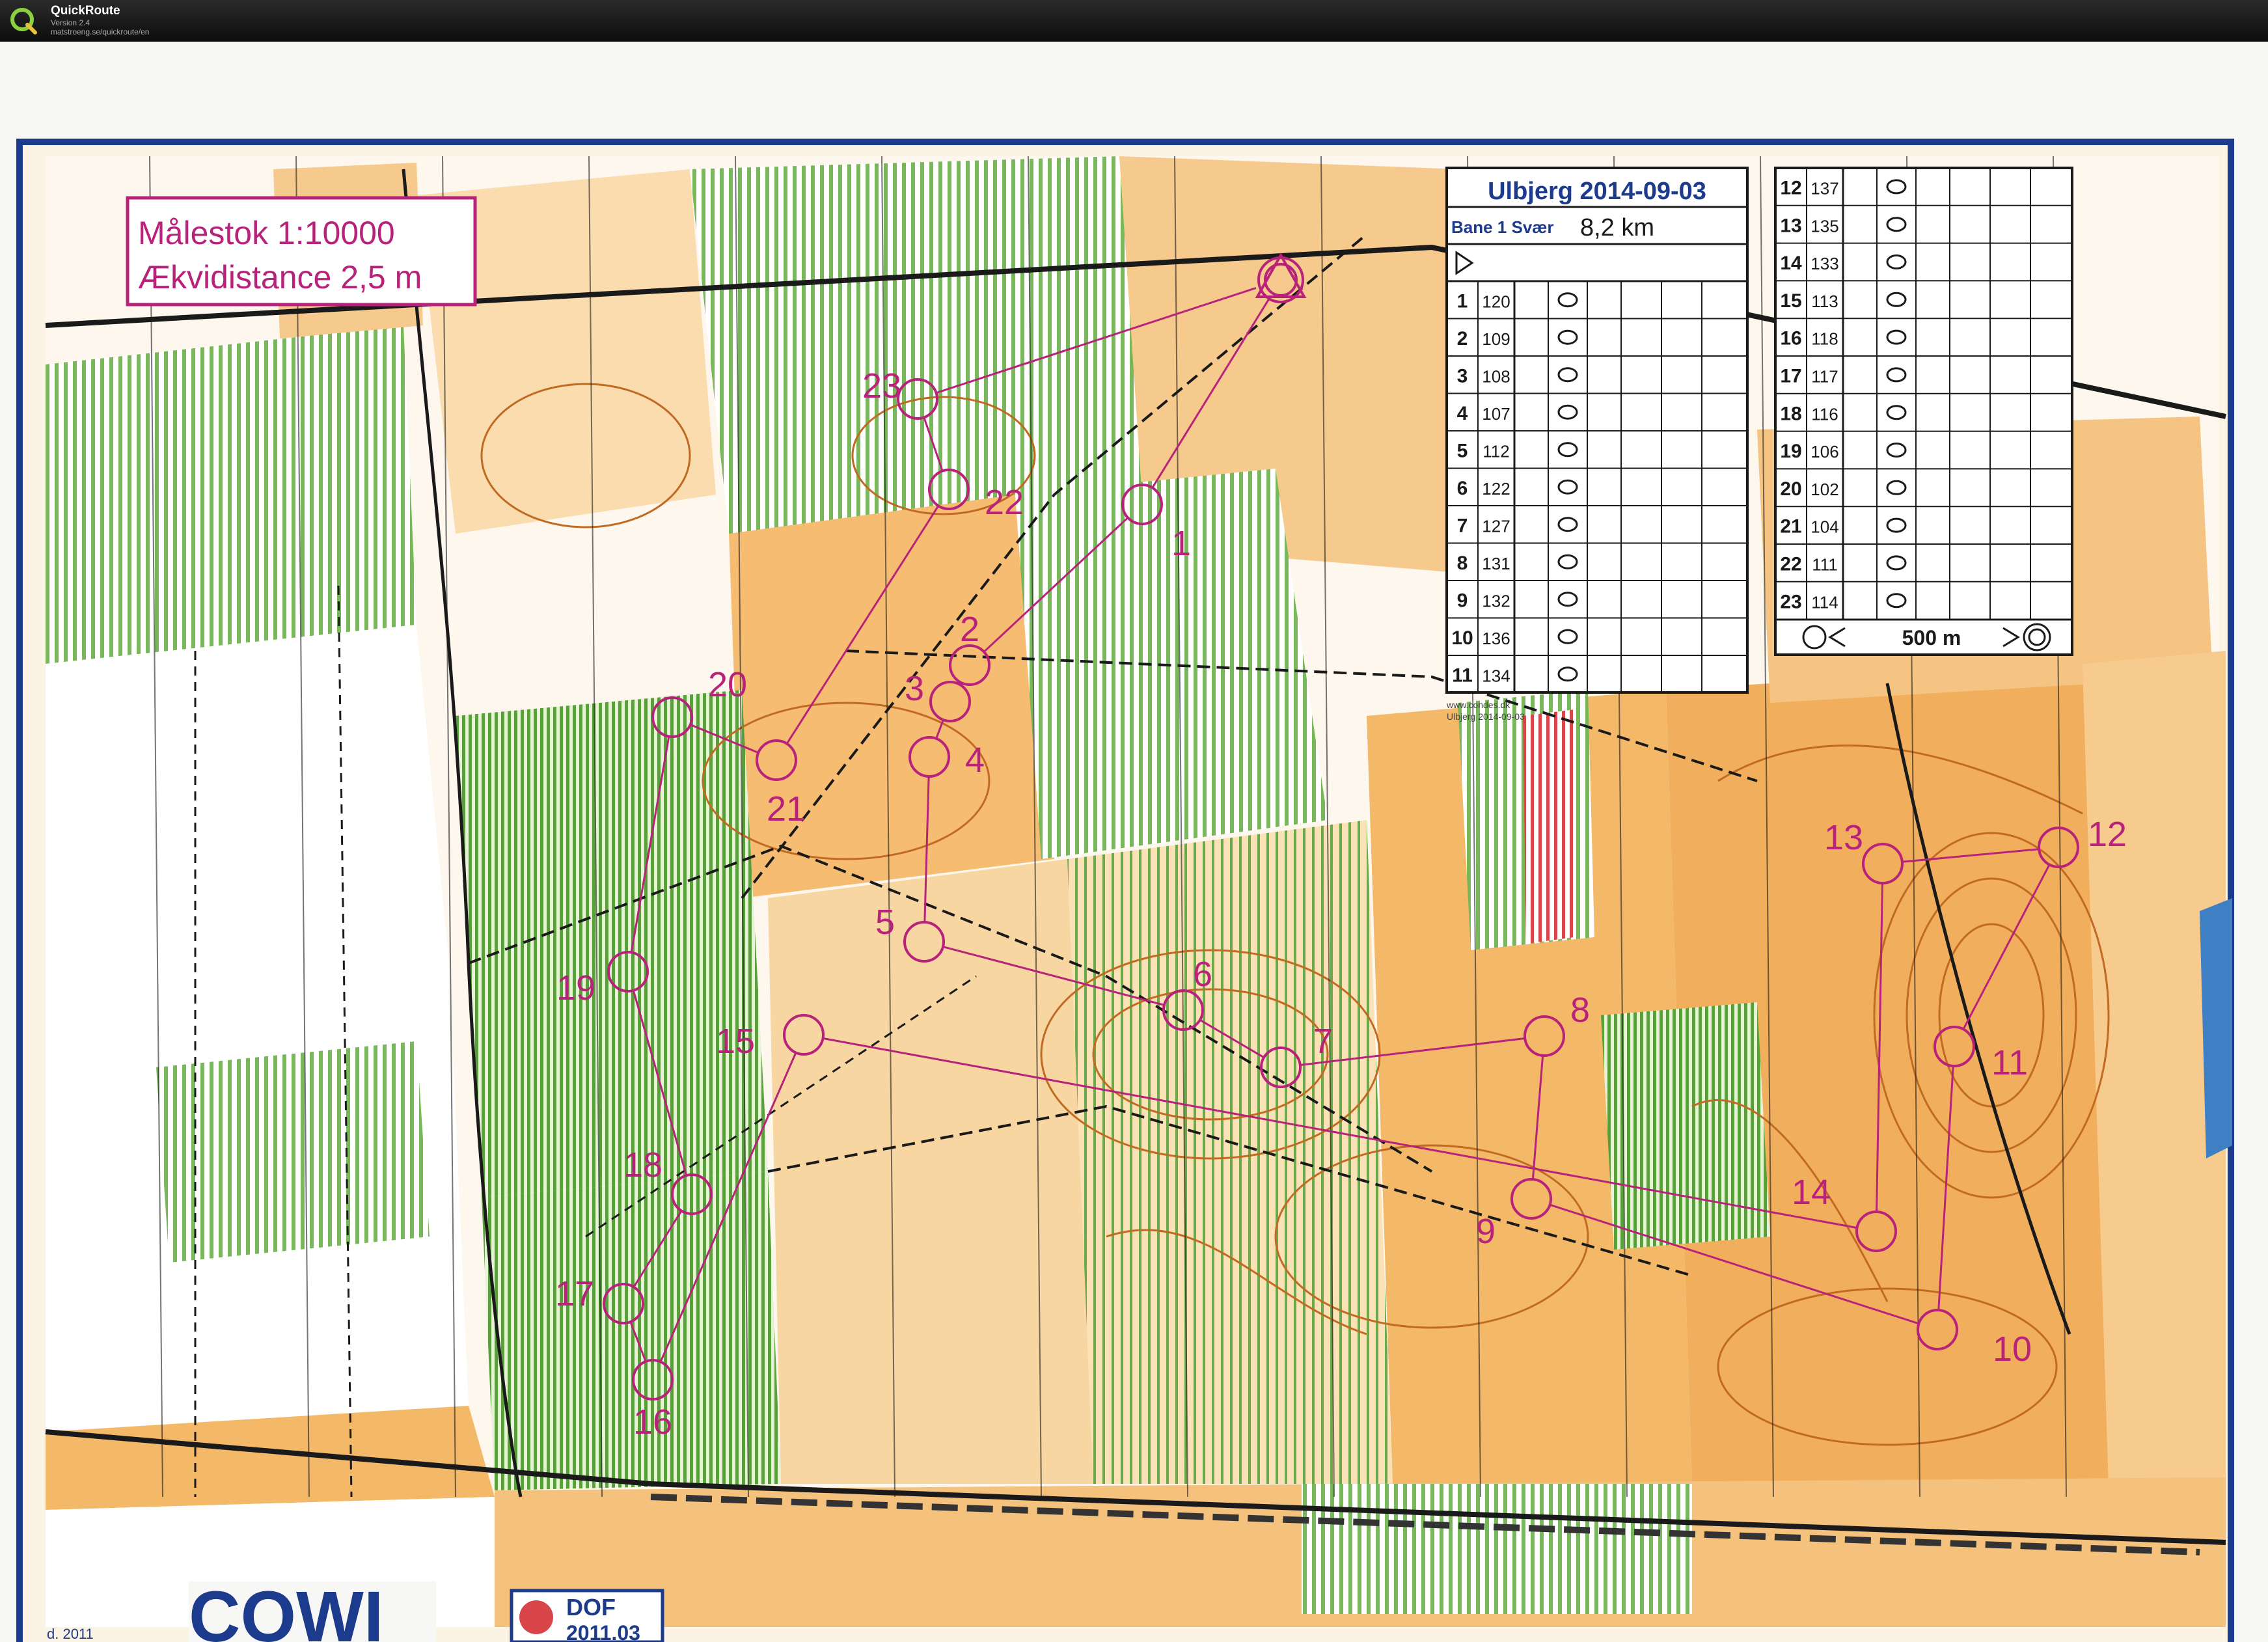  I want to click on course-name: Bane 1 Svær, so click(1502, 227).